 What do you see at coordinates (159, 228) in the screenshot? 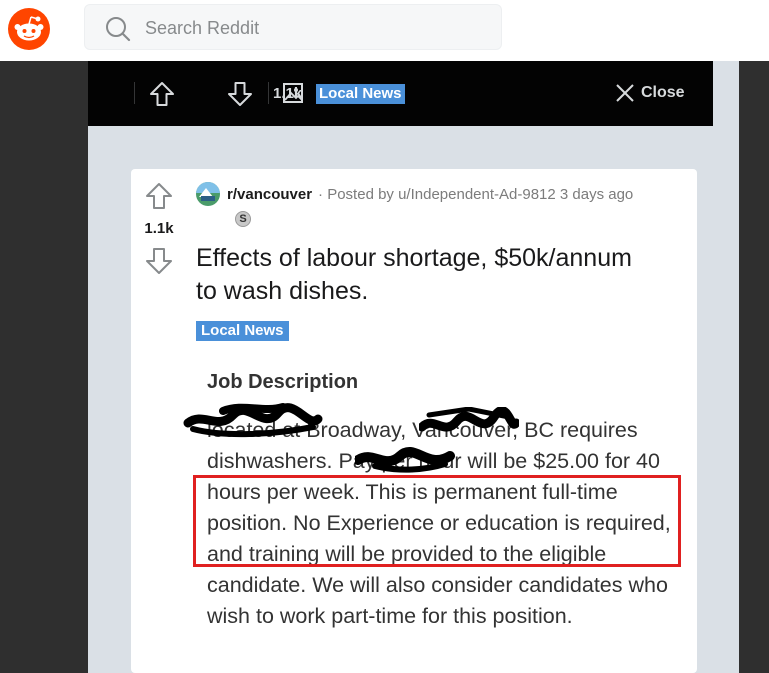
I see `vote-count: 1.1k` at bounding box center [159, 228].